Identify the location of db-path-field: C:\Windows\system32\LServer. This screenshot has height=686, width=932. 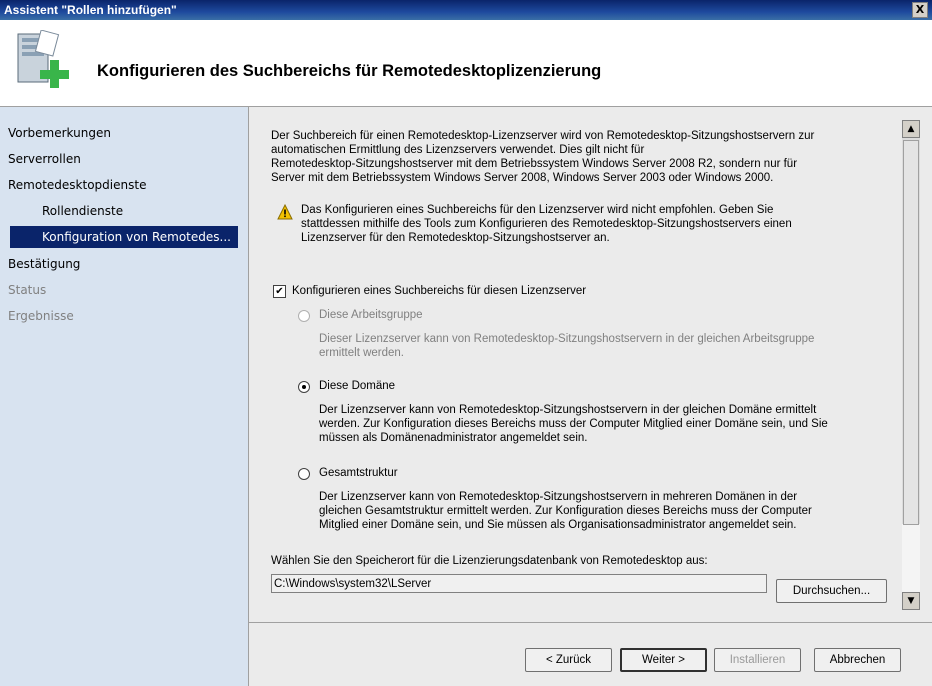
(519, 583).